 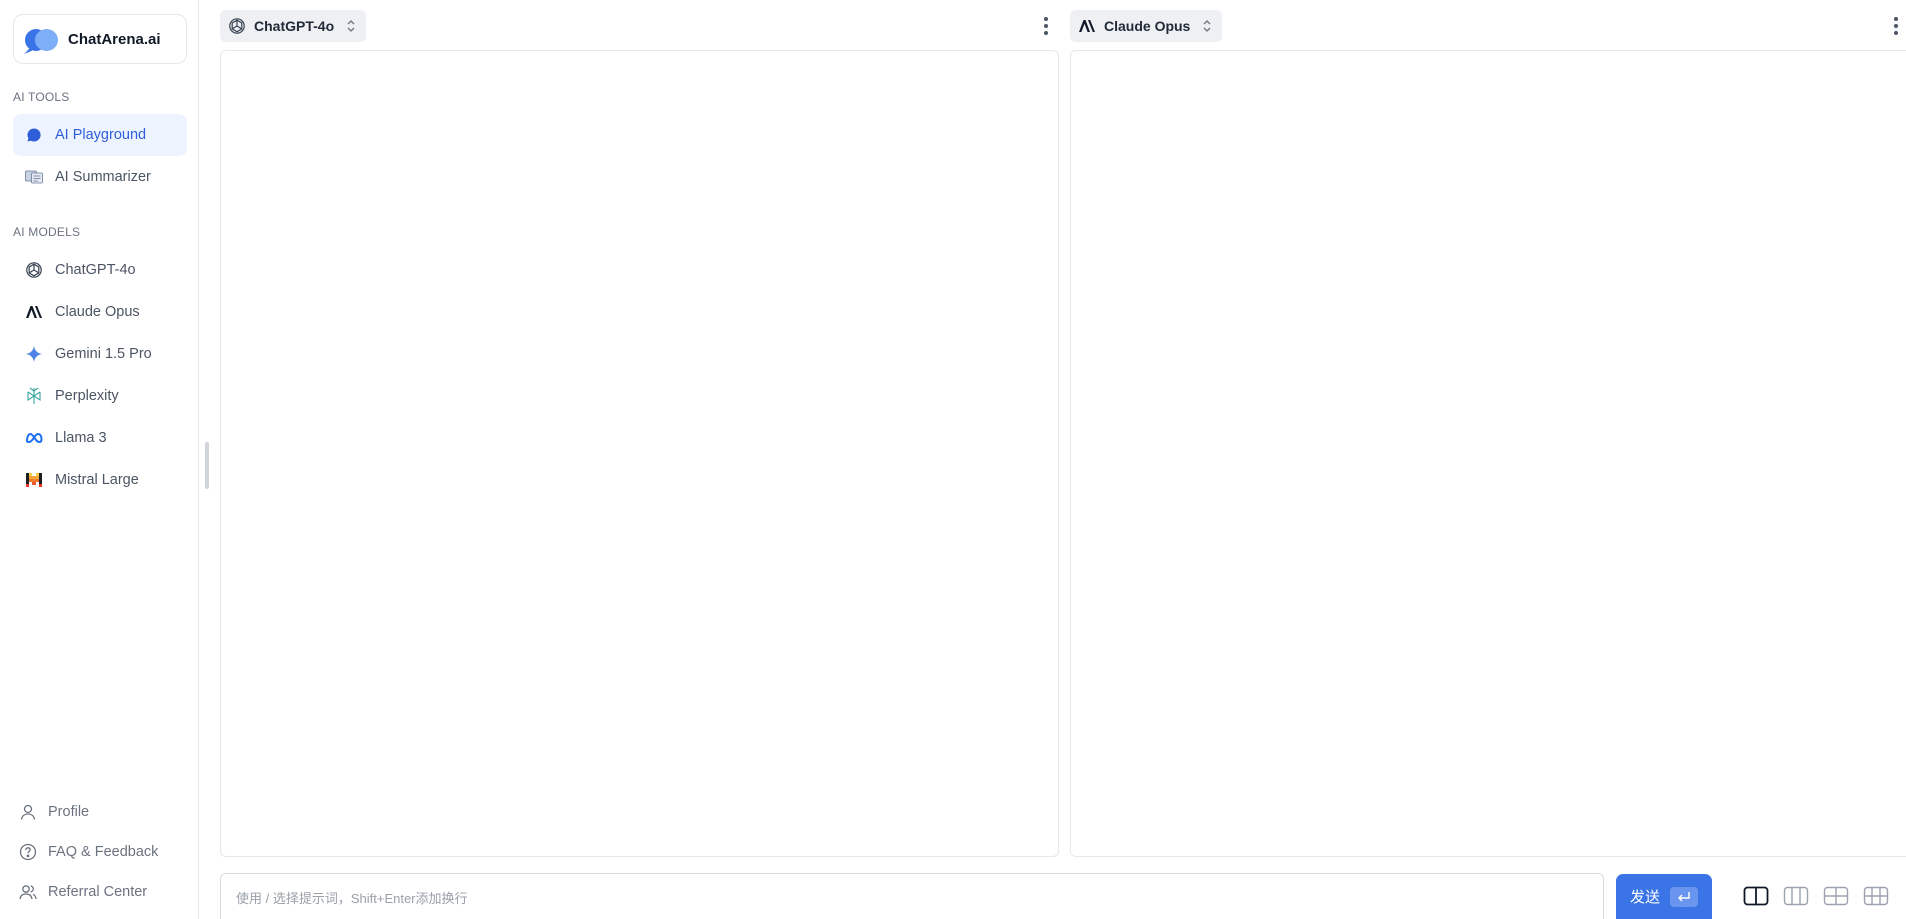 I want to click on sidebar-item-label: Claude Opus, so click(x=97, y=312).